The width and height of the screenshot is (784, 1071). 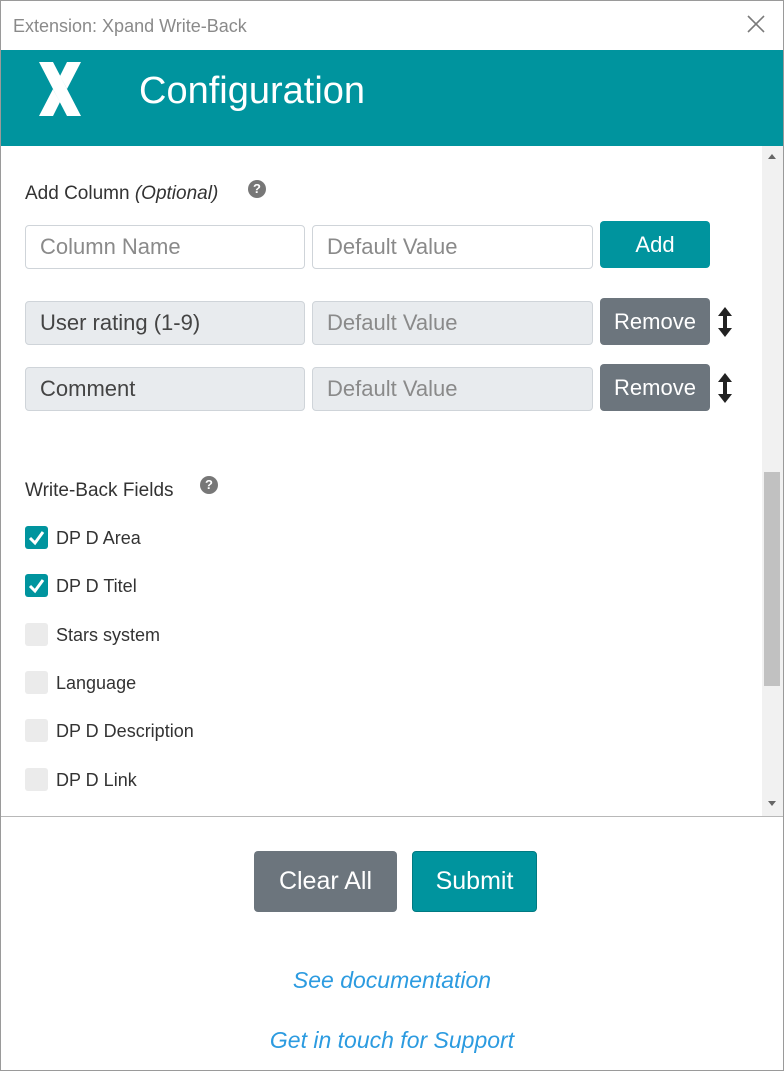 I want to click on window-title: Extension: Xpand Write-Back, so click(x=130, y=26).